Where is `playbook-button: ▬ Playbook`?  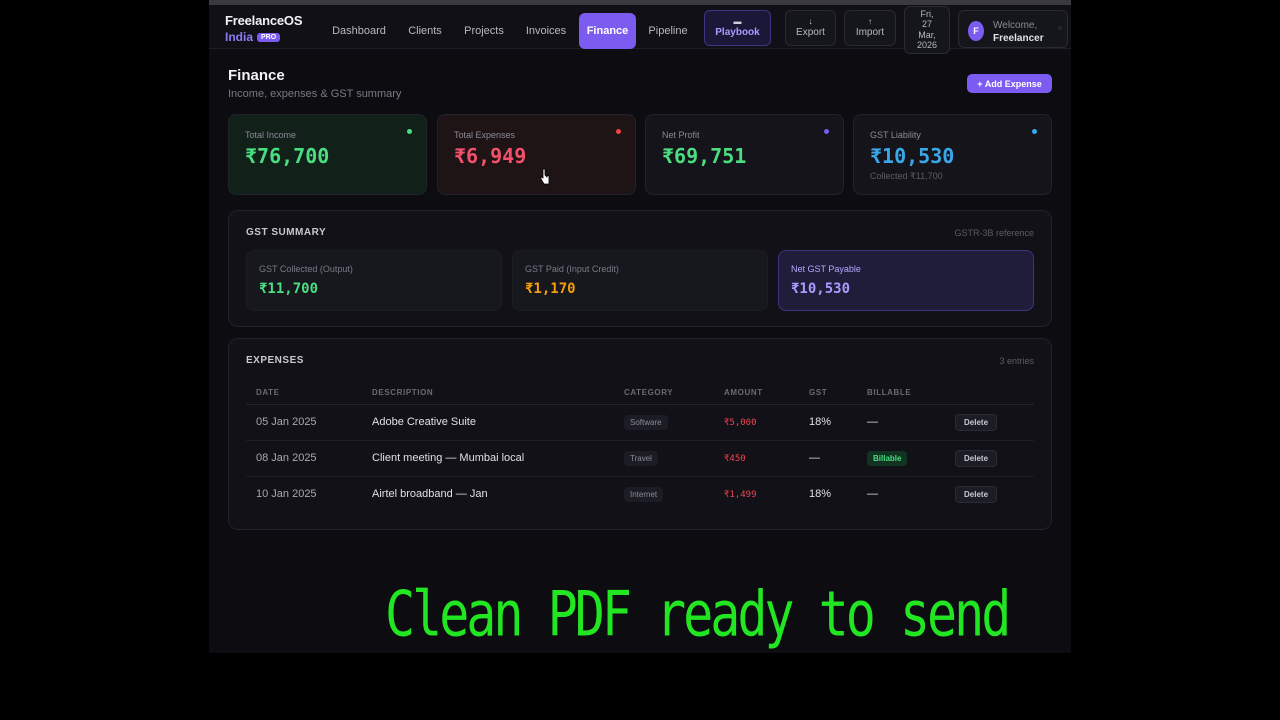 playbook-button: ▬ Playbook is located at coordinates (737, 28).